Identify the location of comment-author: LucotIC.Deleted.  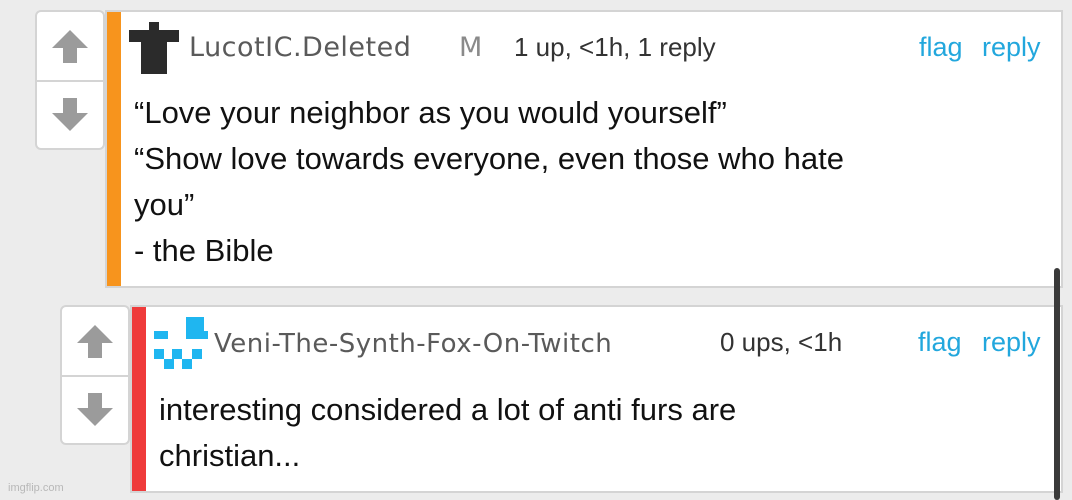
(300, 47).